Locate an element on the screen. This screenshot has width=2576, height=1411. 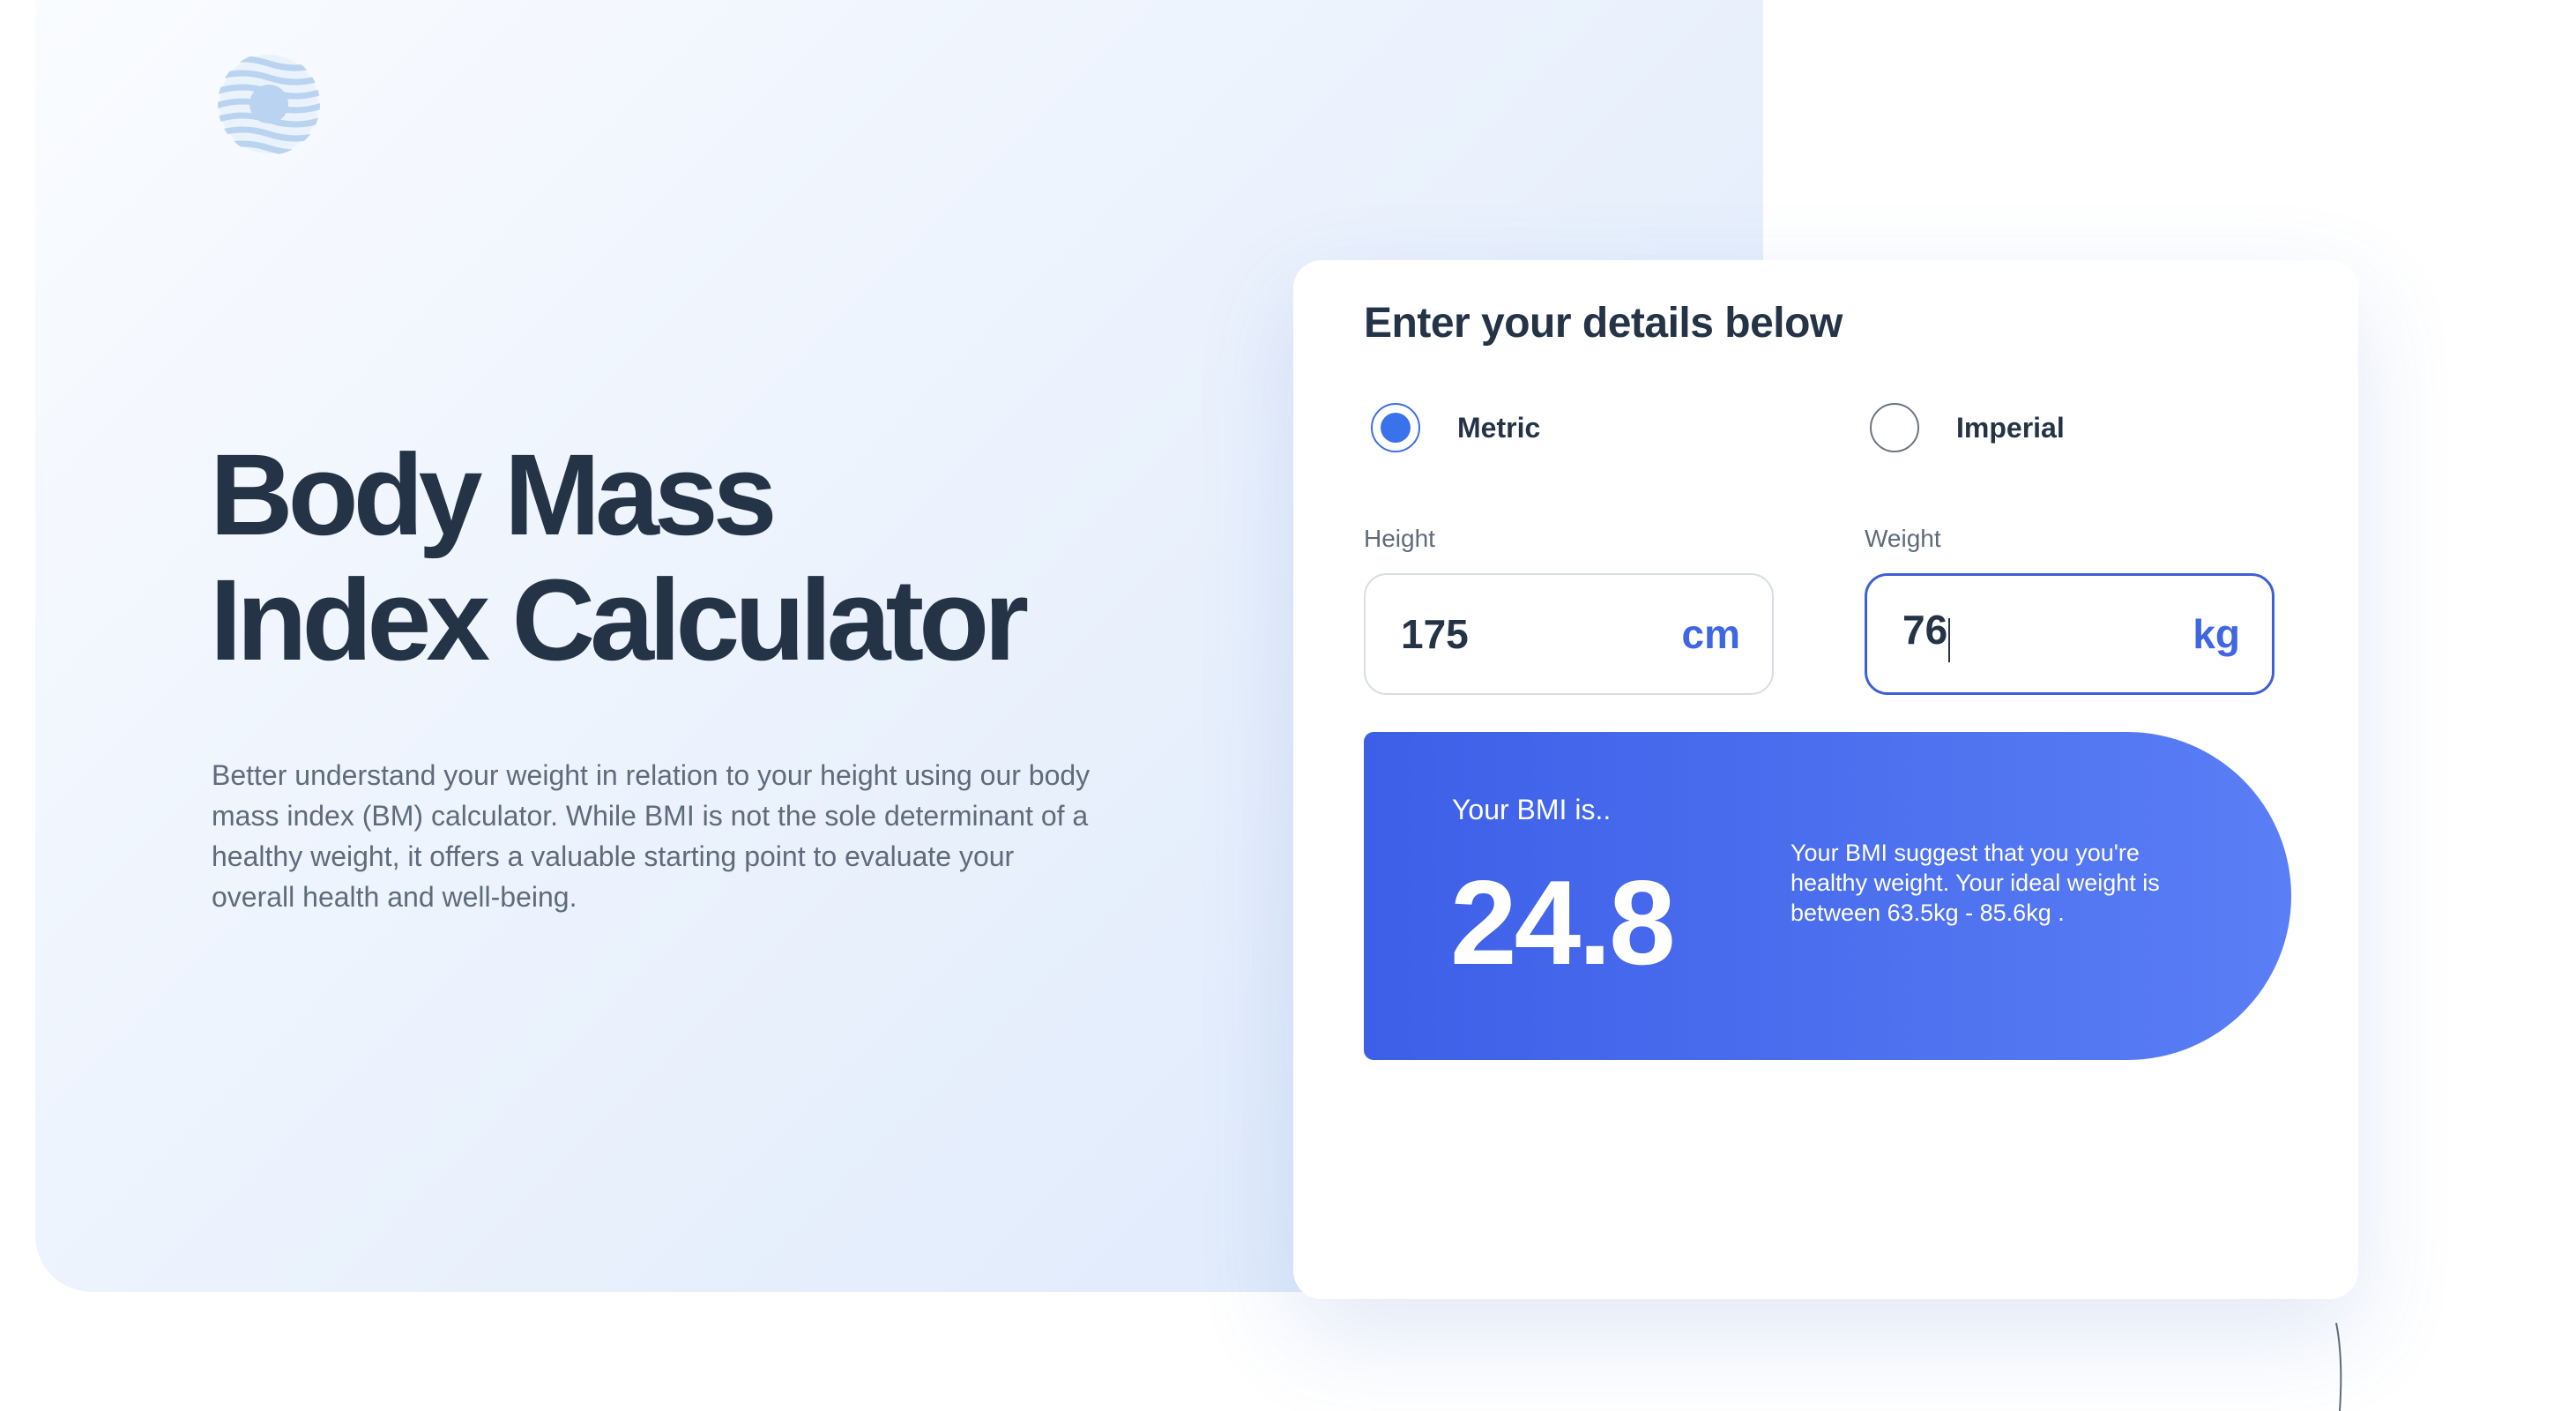
page-title-line1: Body Mass is located at coordinates (494, 494).